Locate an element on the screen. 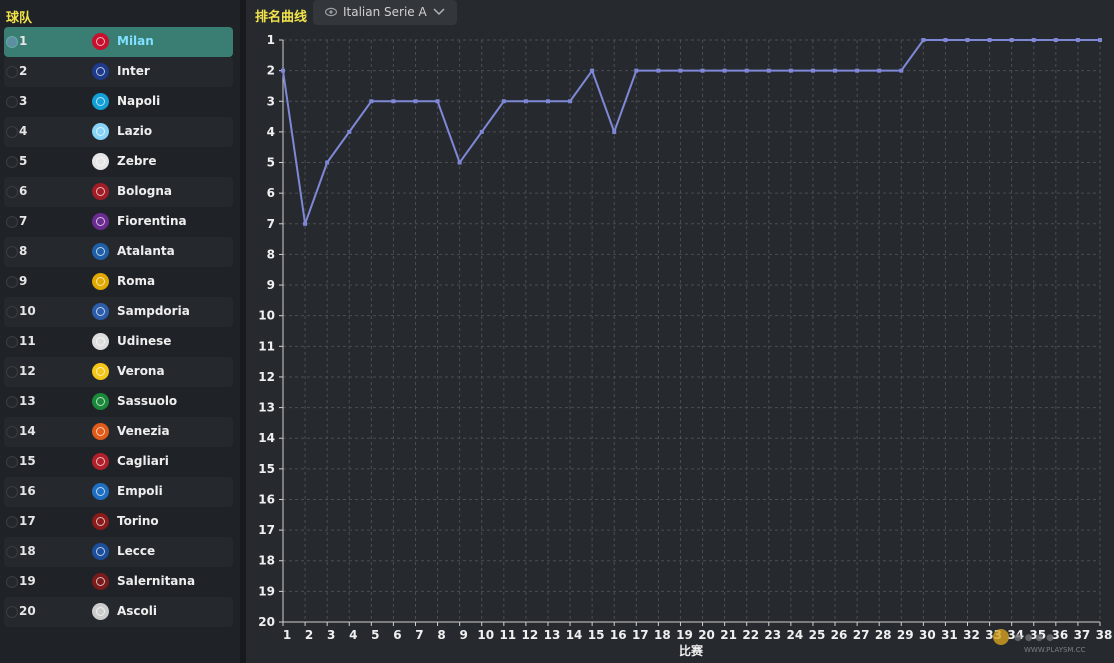 The height and width of the screenshot is (663, 1114). x-tick-label: 4 is located at coordinates (353, 635).